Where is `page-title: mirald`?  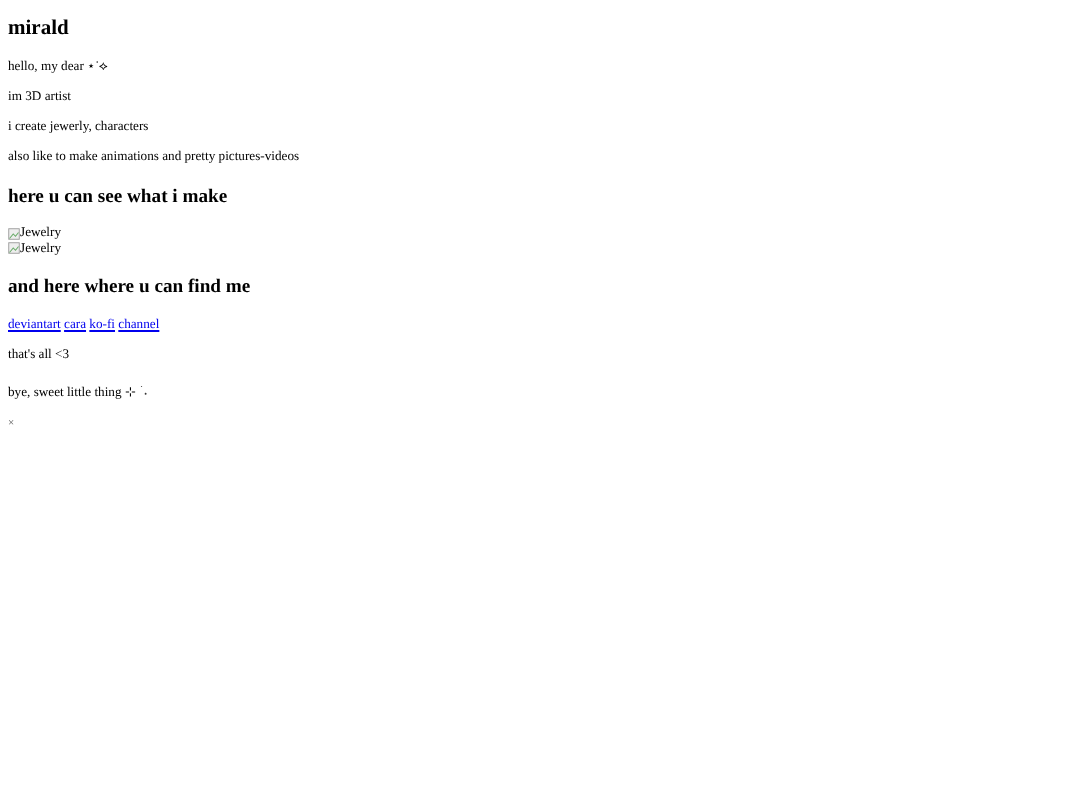 page-title: mirald is located at coordinates (39, 29).